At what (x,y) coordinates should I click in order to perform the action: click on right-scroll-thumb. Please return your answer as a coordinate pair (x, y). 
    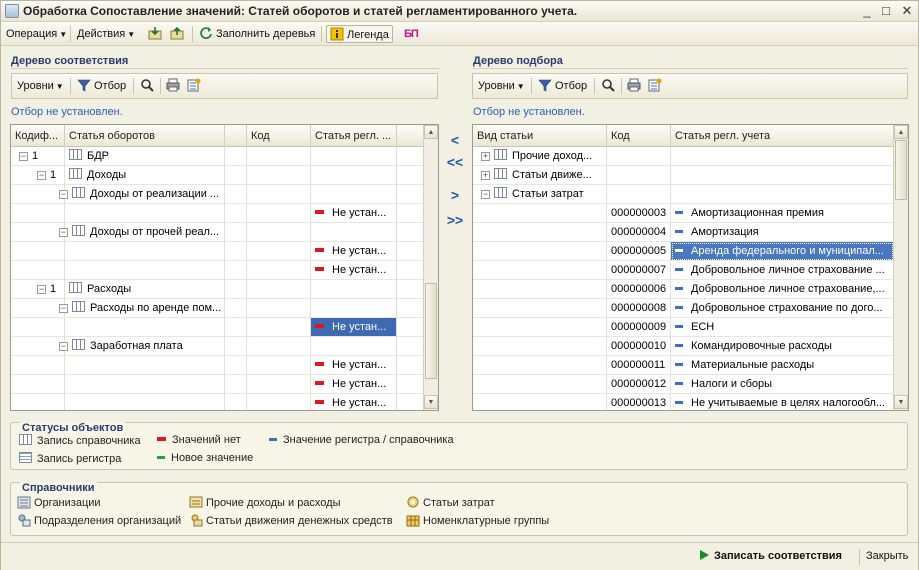
    Looking at the image, I should click on (901, 170).